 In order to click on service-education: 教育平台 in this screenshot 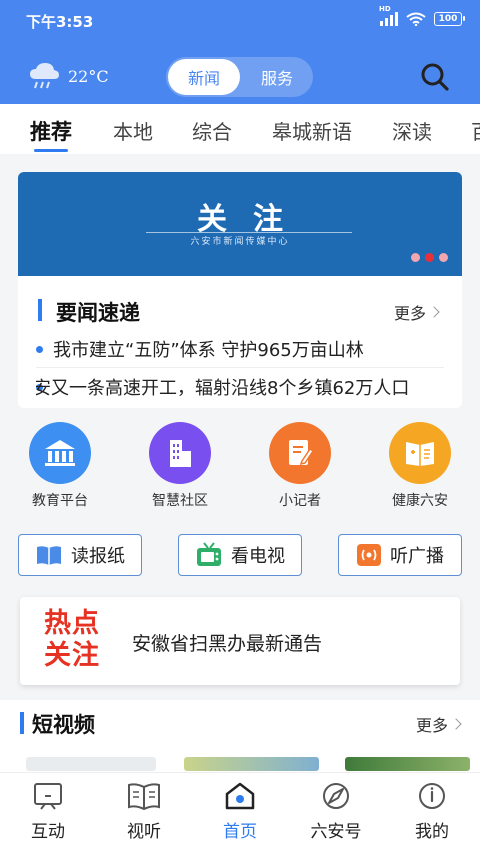, I will do `click(60, 466)`.